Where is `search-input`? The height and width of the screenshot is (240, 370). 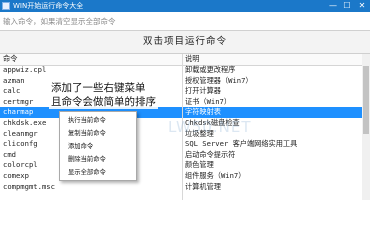 search-input is located at coordinates (183, 21).